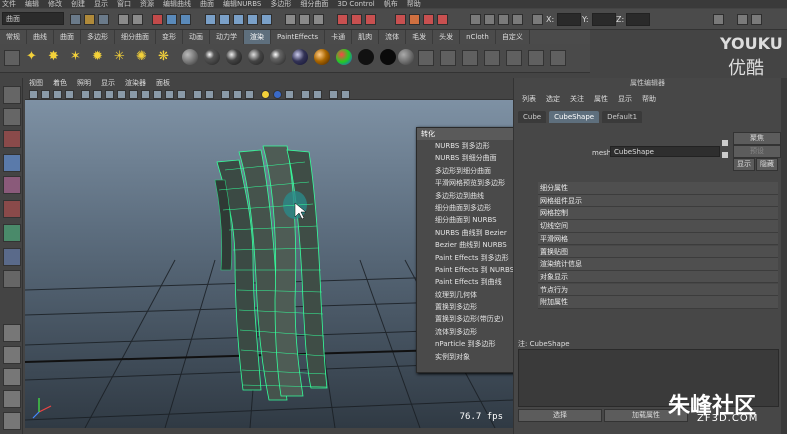 The height and width of the screenshot is (434, 787). I want to click on select-mask-icon, so click(157, 19).